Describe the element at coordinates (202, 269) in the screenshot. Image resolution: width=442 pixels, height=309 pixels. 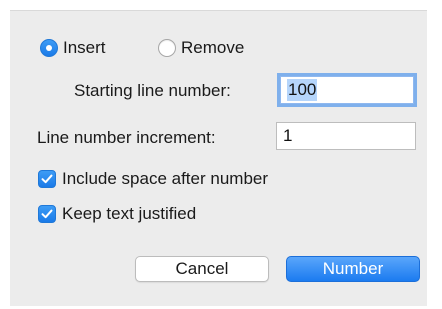
I see `cancel-button: Cancel` at that location.